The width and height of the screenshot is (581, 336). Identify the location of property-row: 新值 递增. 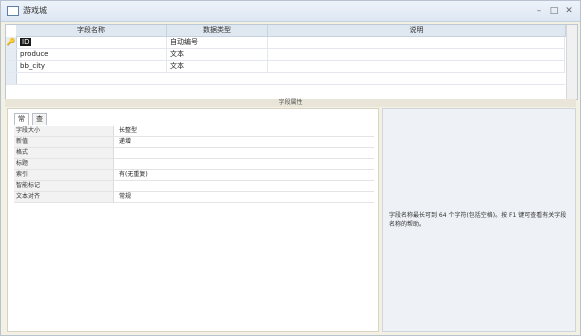
(194, 142).